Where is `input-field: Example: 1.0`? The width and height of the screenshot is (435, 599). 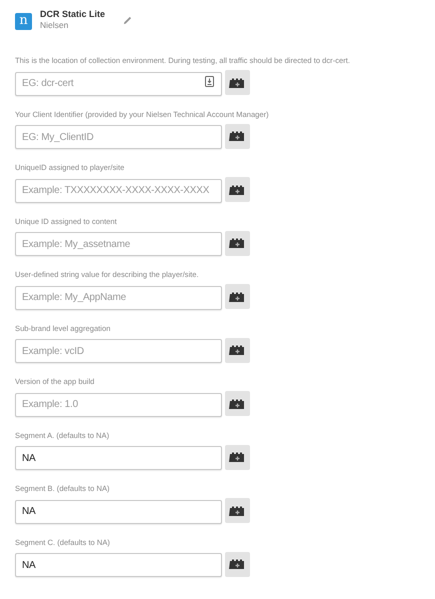
input-field: Example: 1.0 is located at coordinates (118, 404).